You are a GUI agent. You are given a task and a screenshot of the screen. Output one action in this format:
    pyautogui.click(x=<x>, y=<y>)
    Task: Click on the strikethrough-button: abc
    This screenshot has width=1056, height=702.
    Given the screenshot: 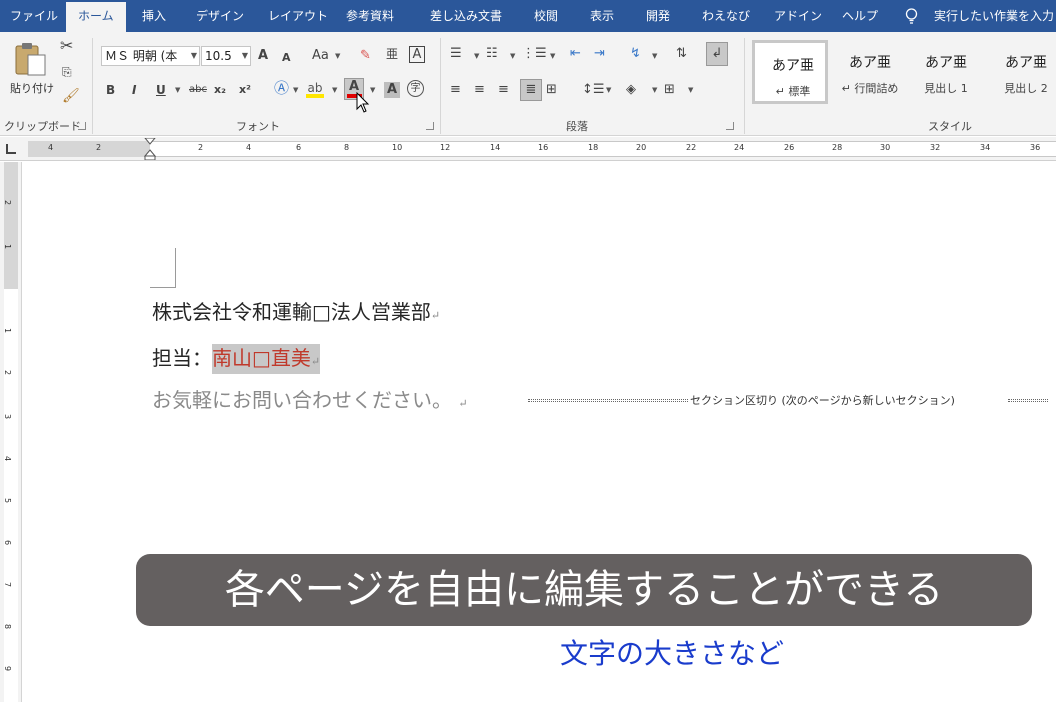 What is the action you would take?
    pyautogui.click(x=198, y=90)
    